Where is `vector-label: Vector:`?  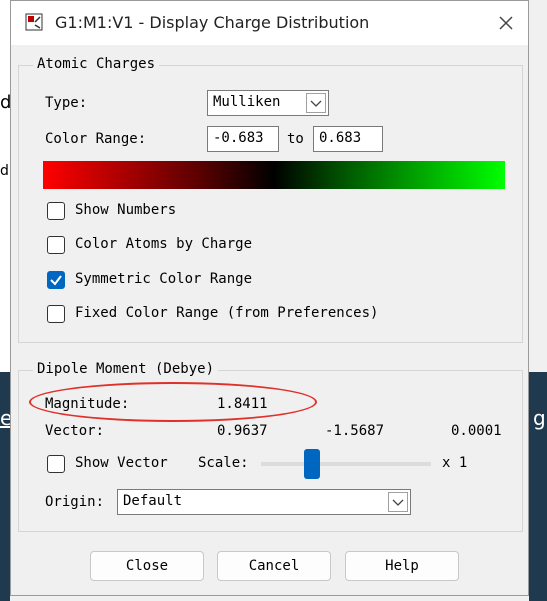
vector-label: Vector: is located at coordinates (75, 431).